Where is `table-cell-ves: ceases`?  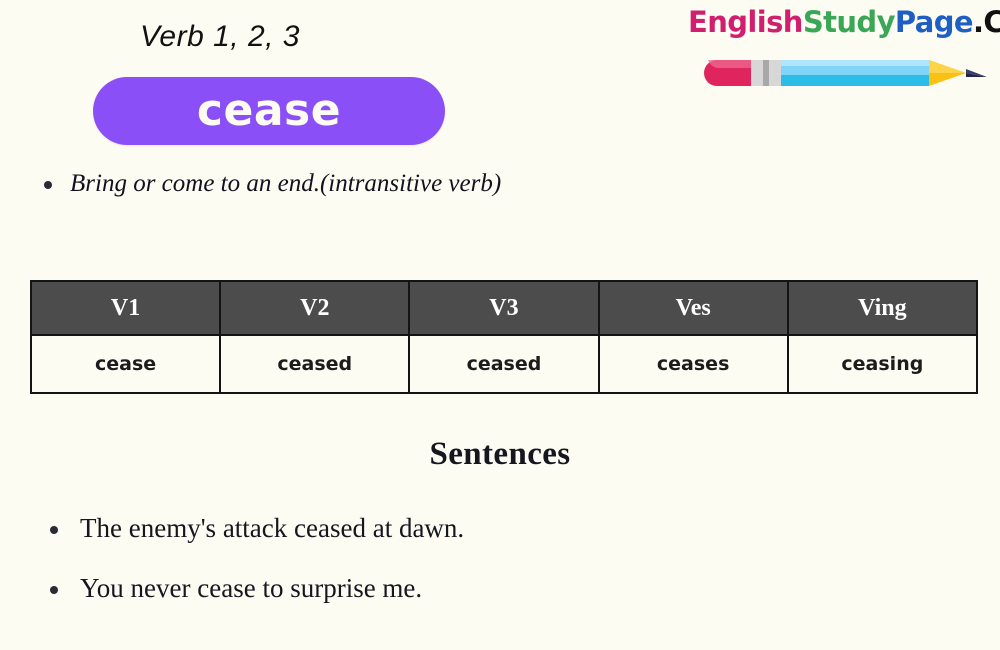 table-cell-ves: ceases is located at coordinates (693, 364).